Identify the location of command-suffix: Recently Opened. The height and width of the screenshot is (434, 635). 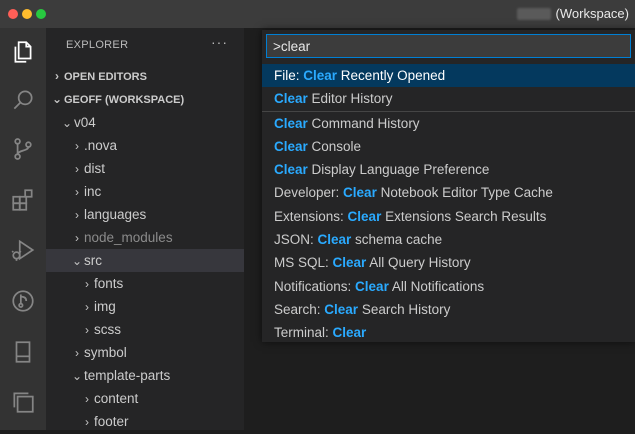
(391, 75).